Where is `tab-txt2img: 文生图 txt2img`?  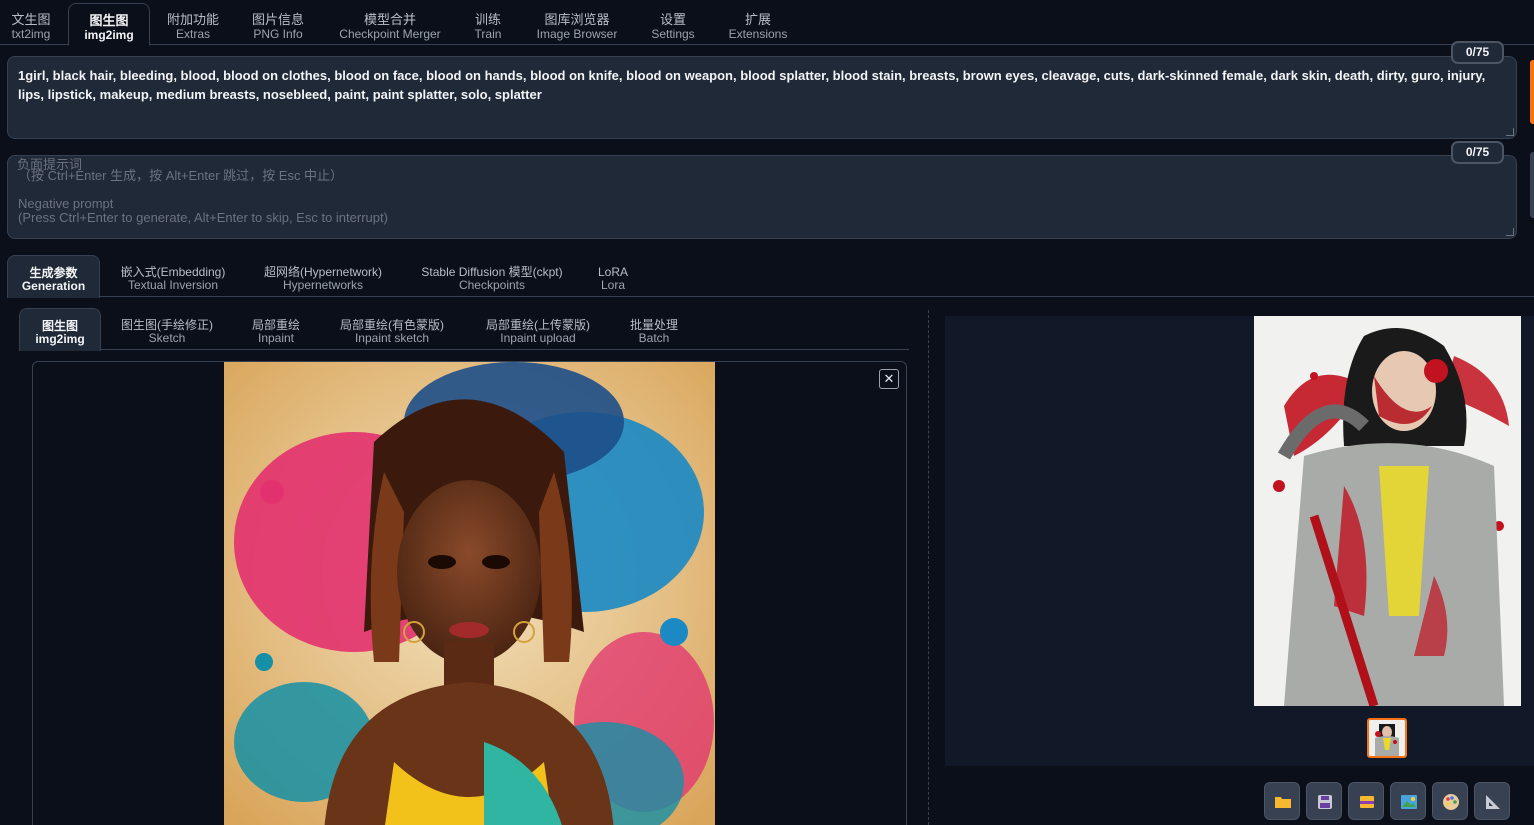
tab-txt2img: 文生图 txt2img is located at coordinates (31, 24).